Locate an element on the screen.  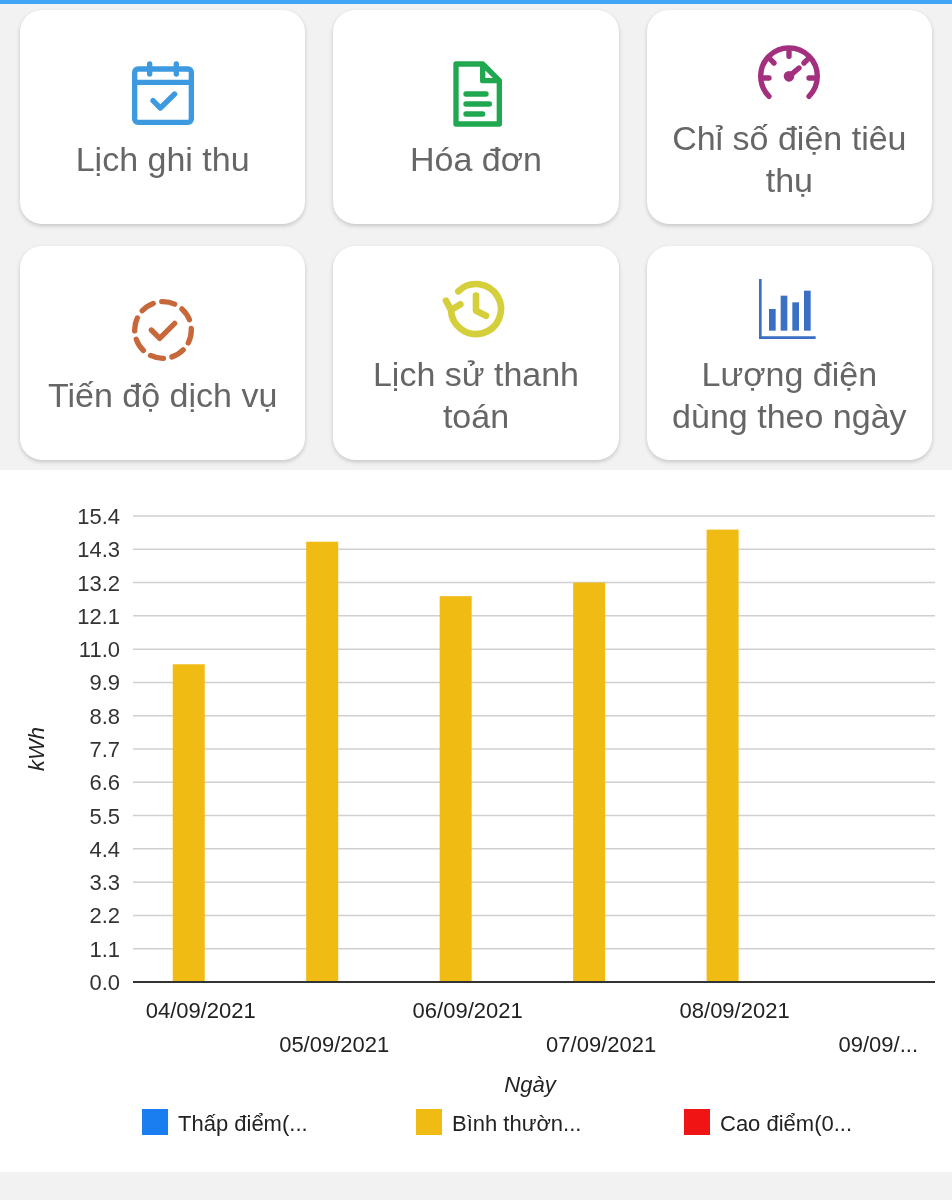
menu-tile: Lịch ghi thu is located at coordinates (163, 117).